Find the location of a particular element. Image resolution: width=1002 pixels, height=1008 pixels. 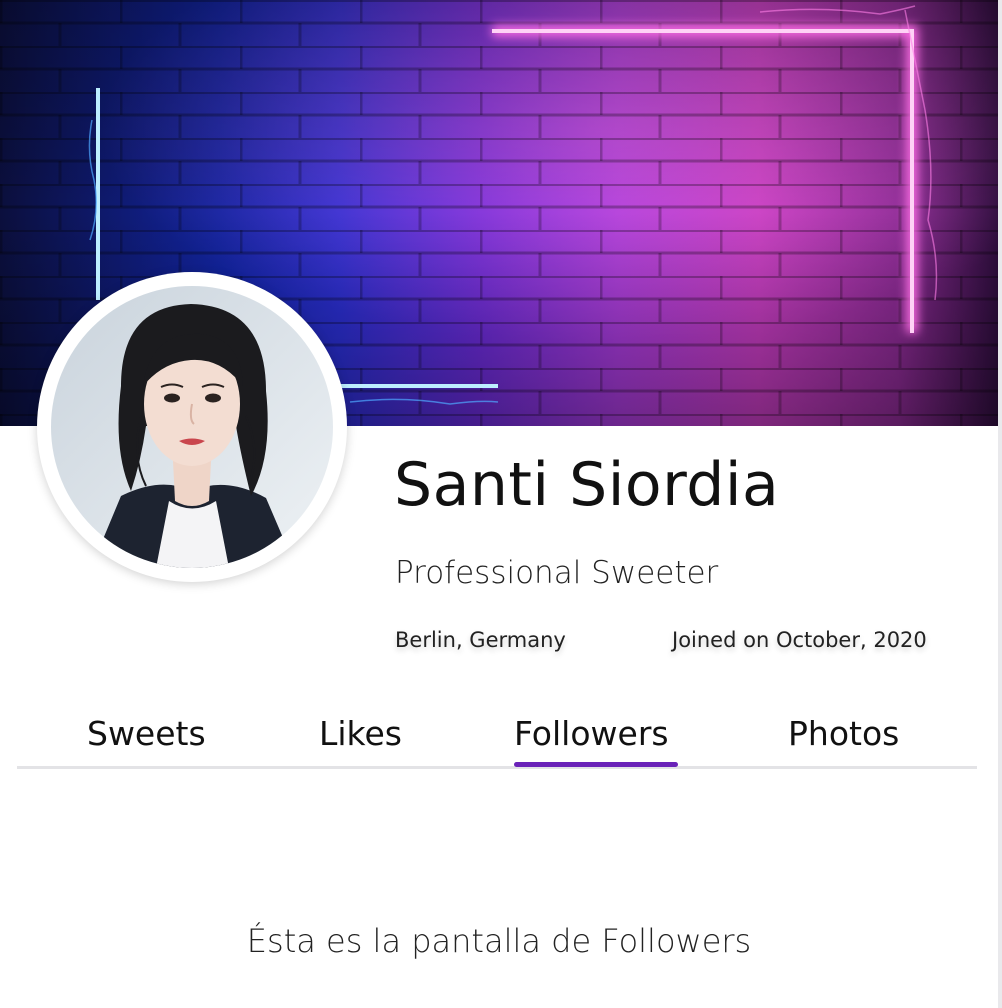

profile-tabs: Sweets Likes Followers Photos is located at coordinates (497, 739).